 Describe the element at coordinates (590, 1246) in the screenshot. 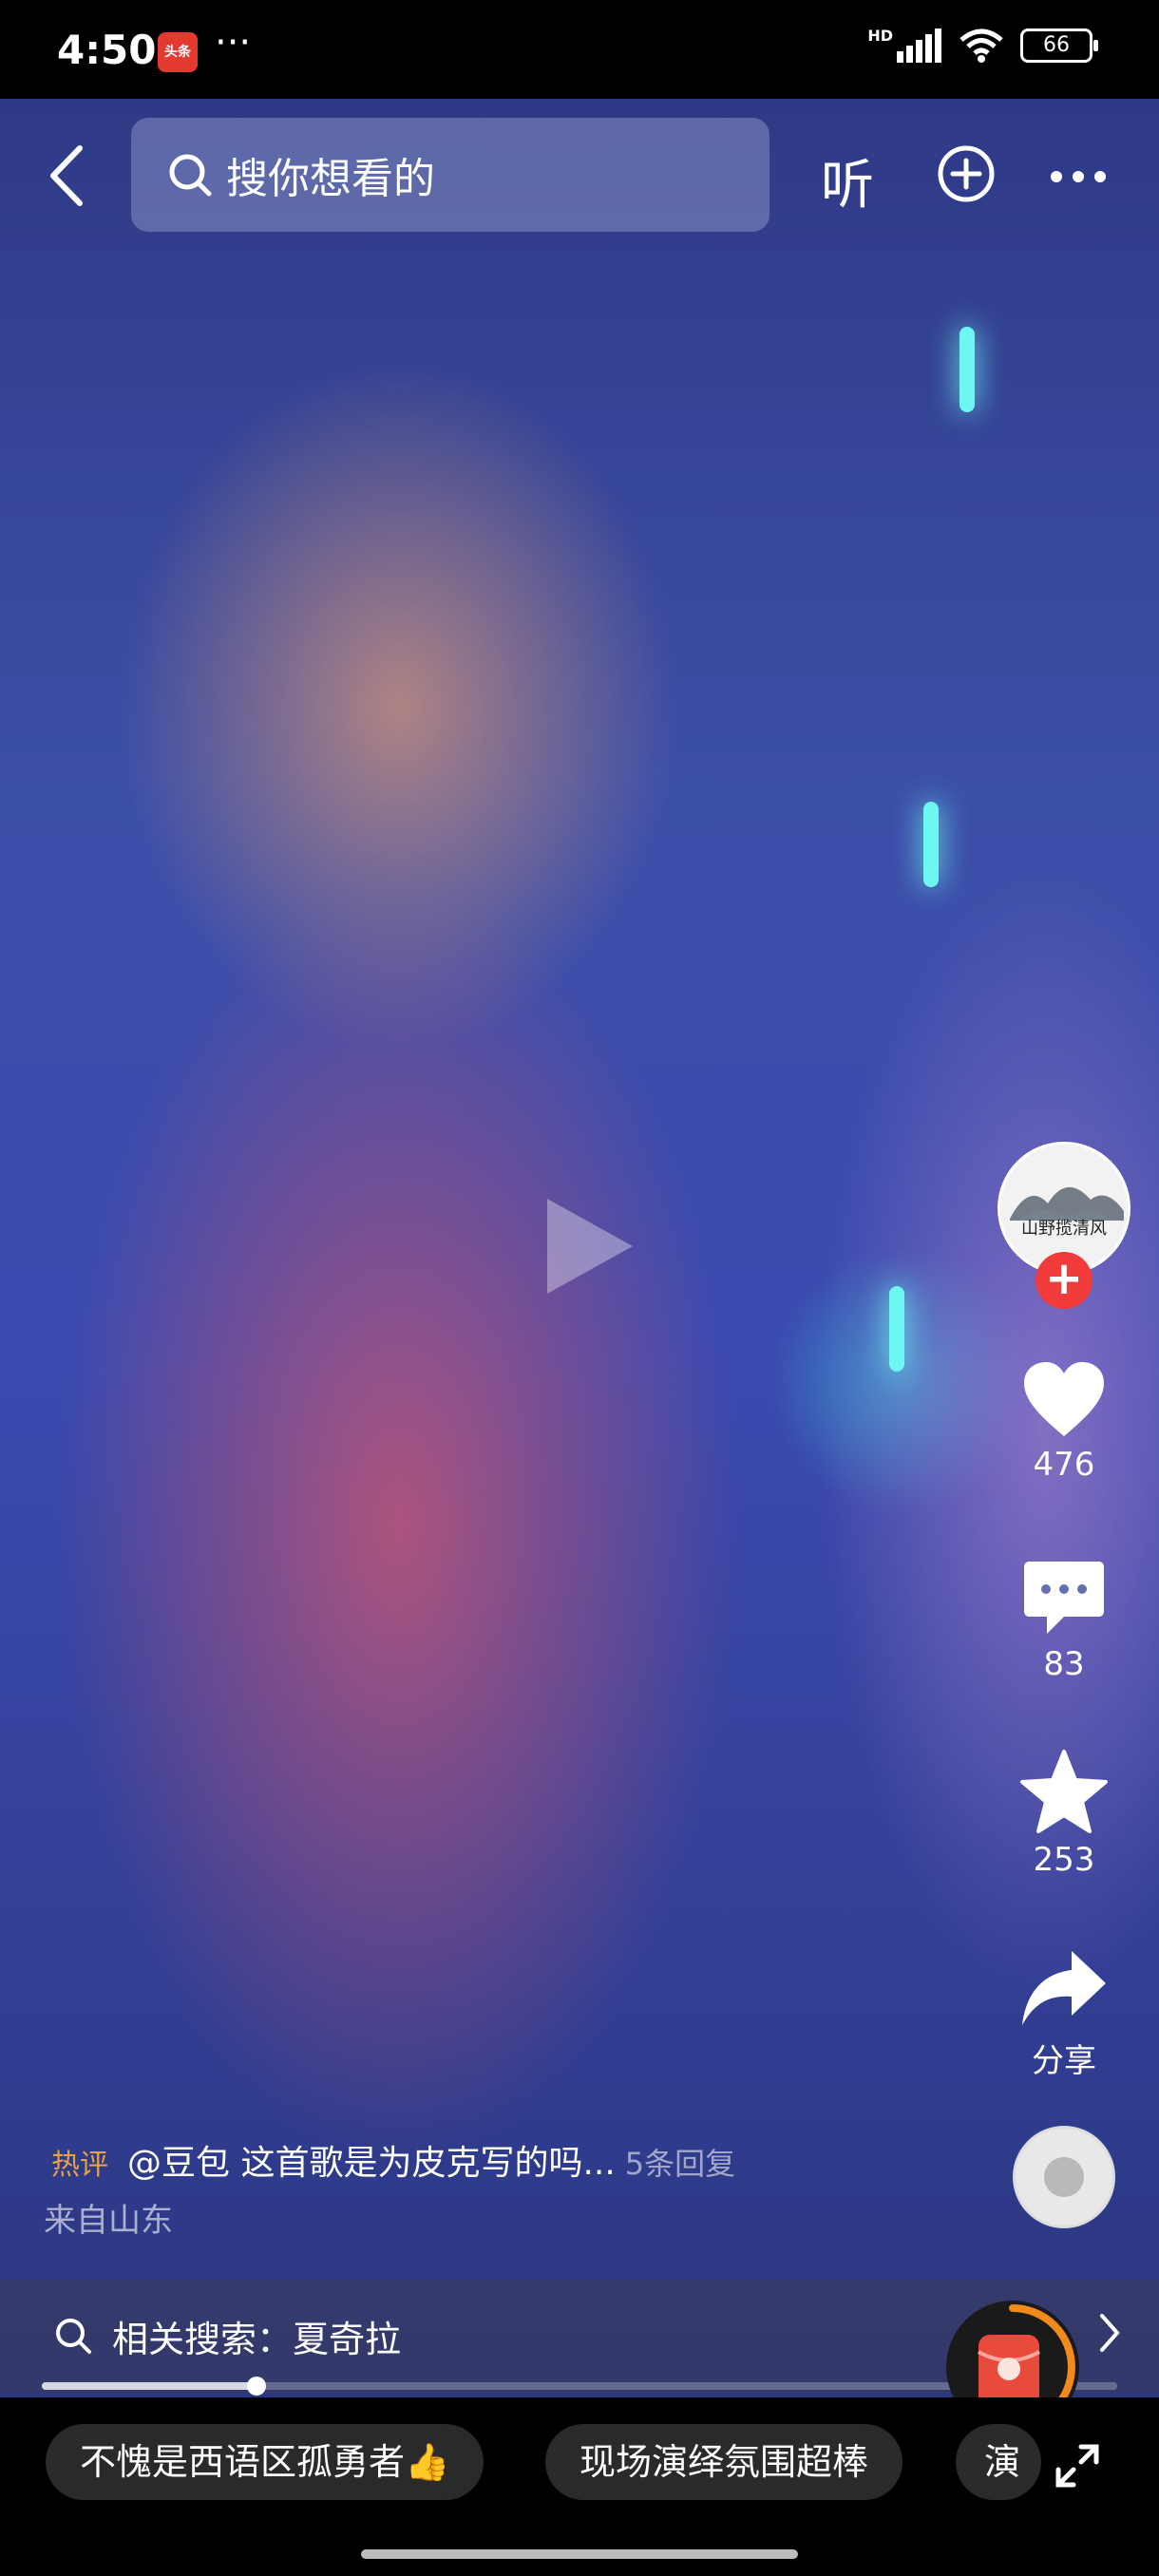

I see `play-icon` at that location.